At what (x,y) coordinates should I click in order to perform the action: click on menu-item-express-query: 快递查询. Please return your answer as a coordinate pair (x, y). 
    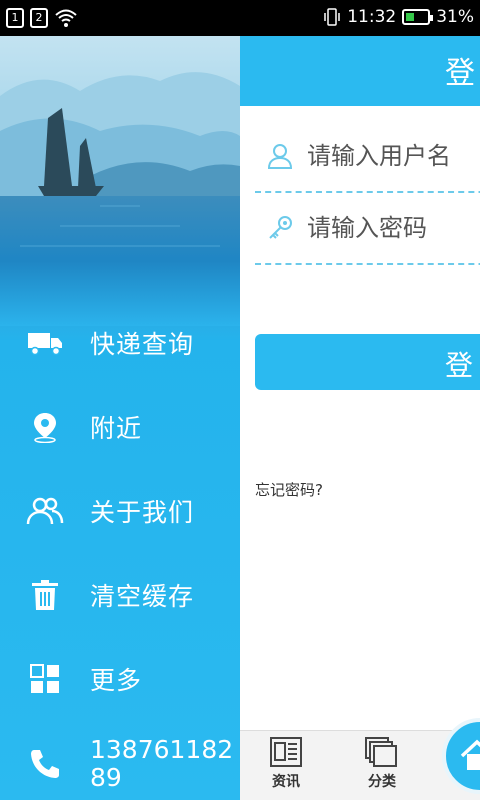
    Looking at the image, I should click on (120, 343).